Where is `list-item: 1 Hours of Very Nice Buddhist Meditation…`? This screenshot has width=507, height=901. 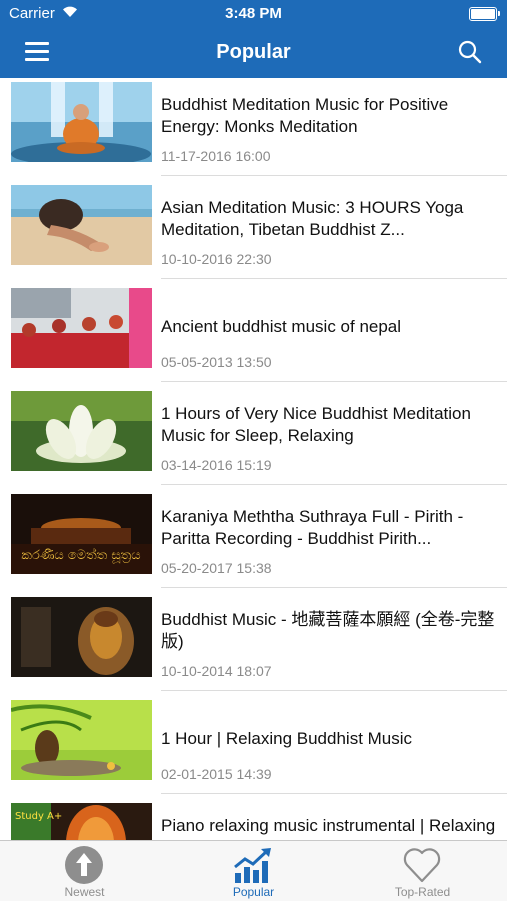
list-item: 1 Hours of Very Nice Buddhist Meditation… is located at coordinates (253, 438).